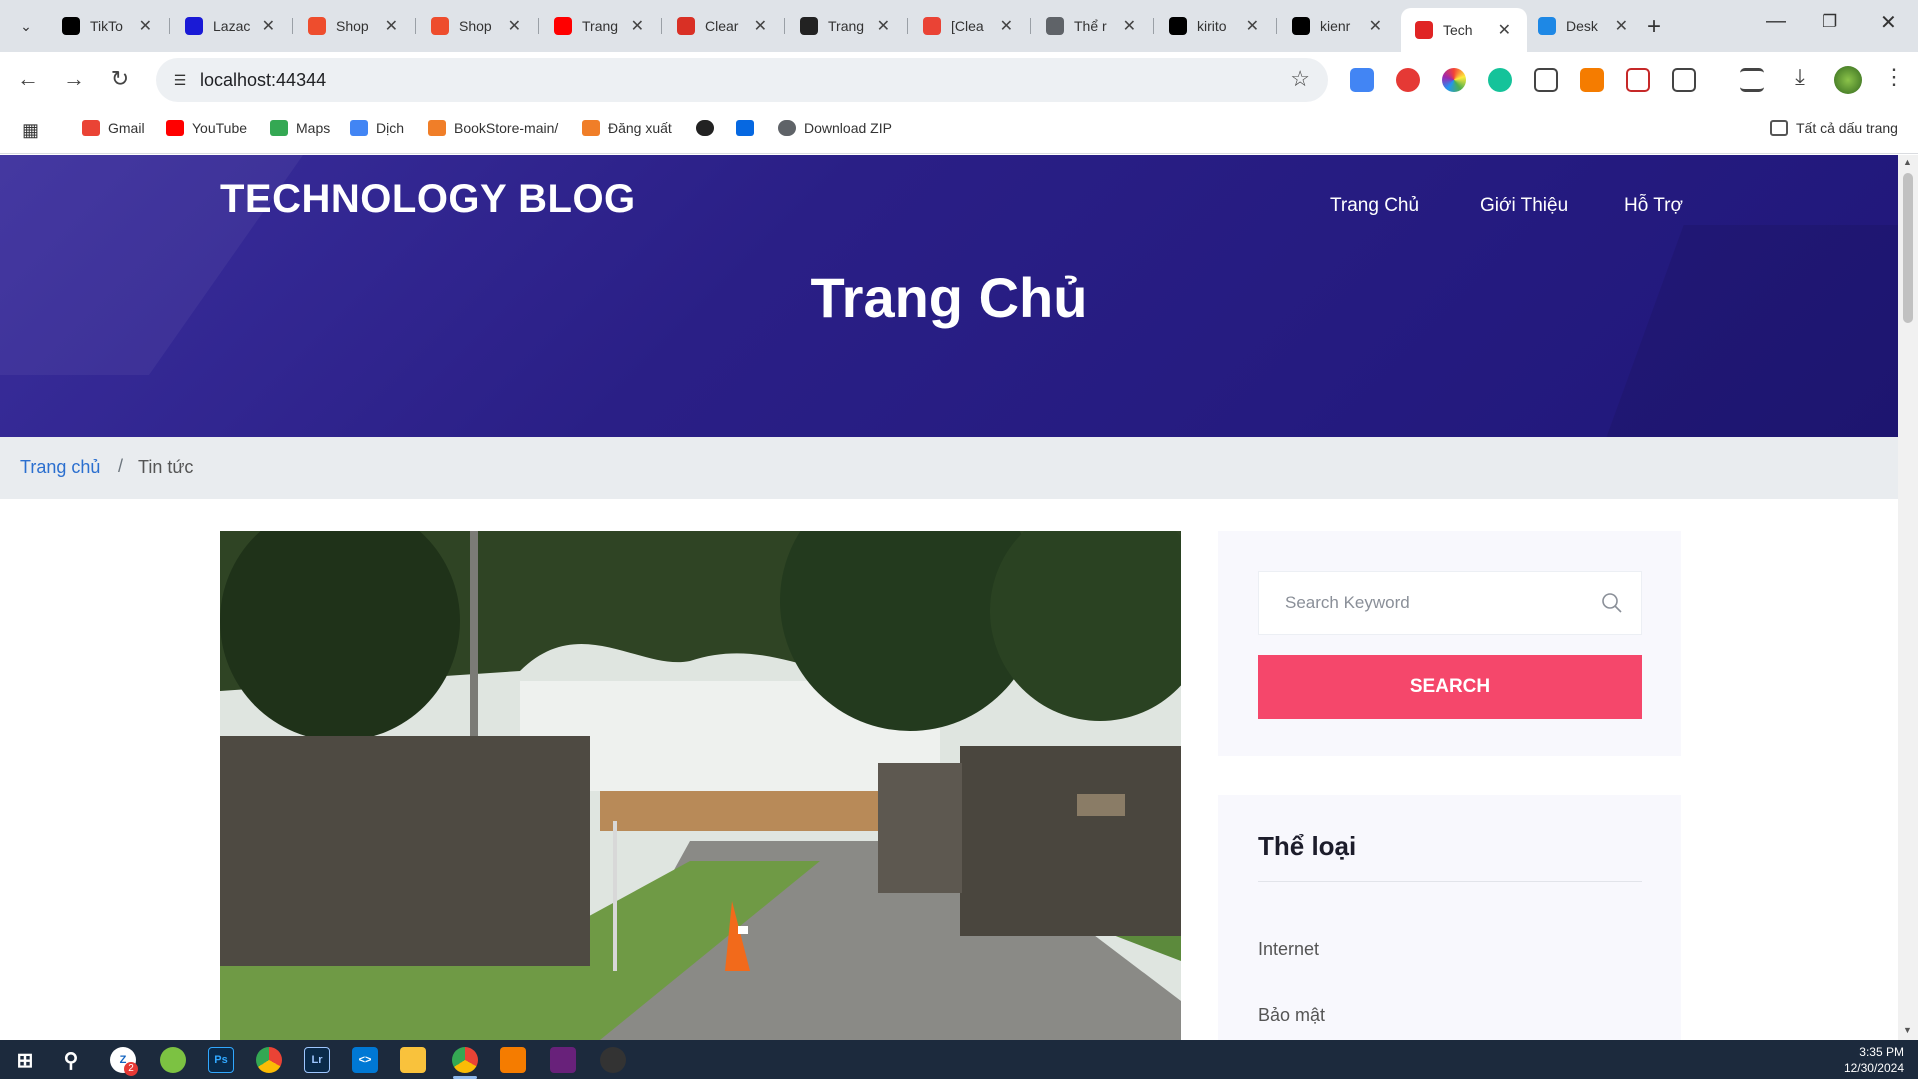 The height and width of the screenshot is (1079, 1918). I want to click on menu-icon: ⋮, so click(1894, 77).